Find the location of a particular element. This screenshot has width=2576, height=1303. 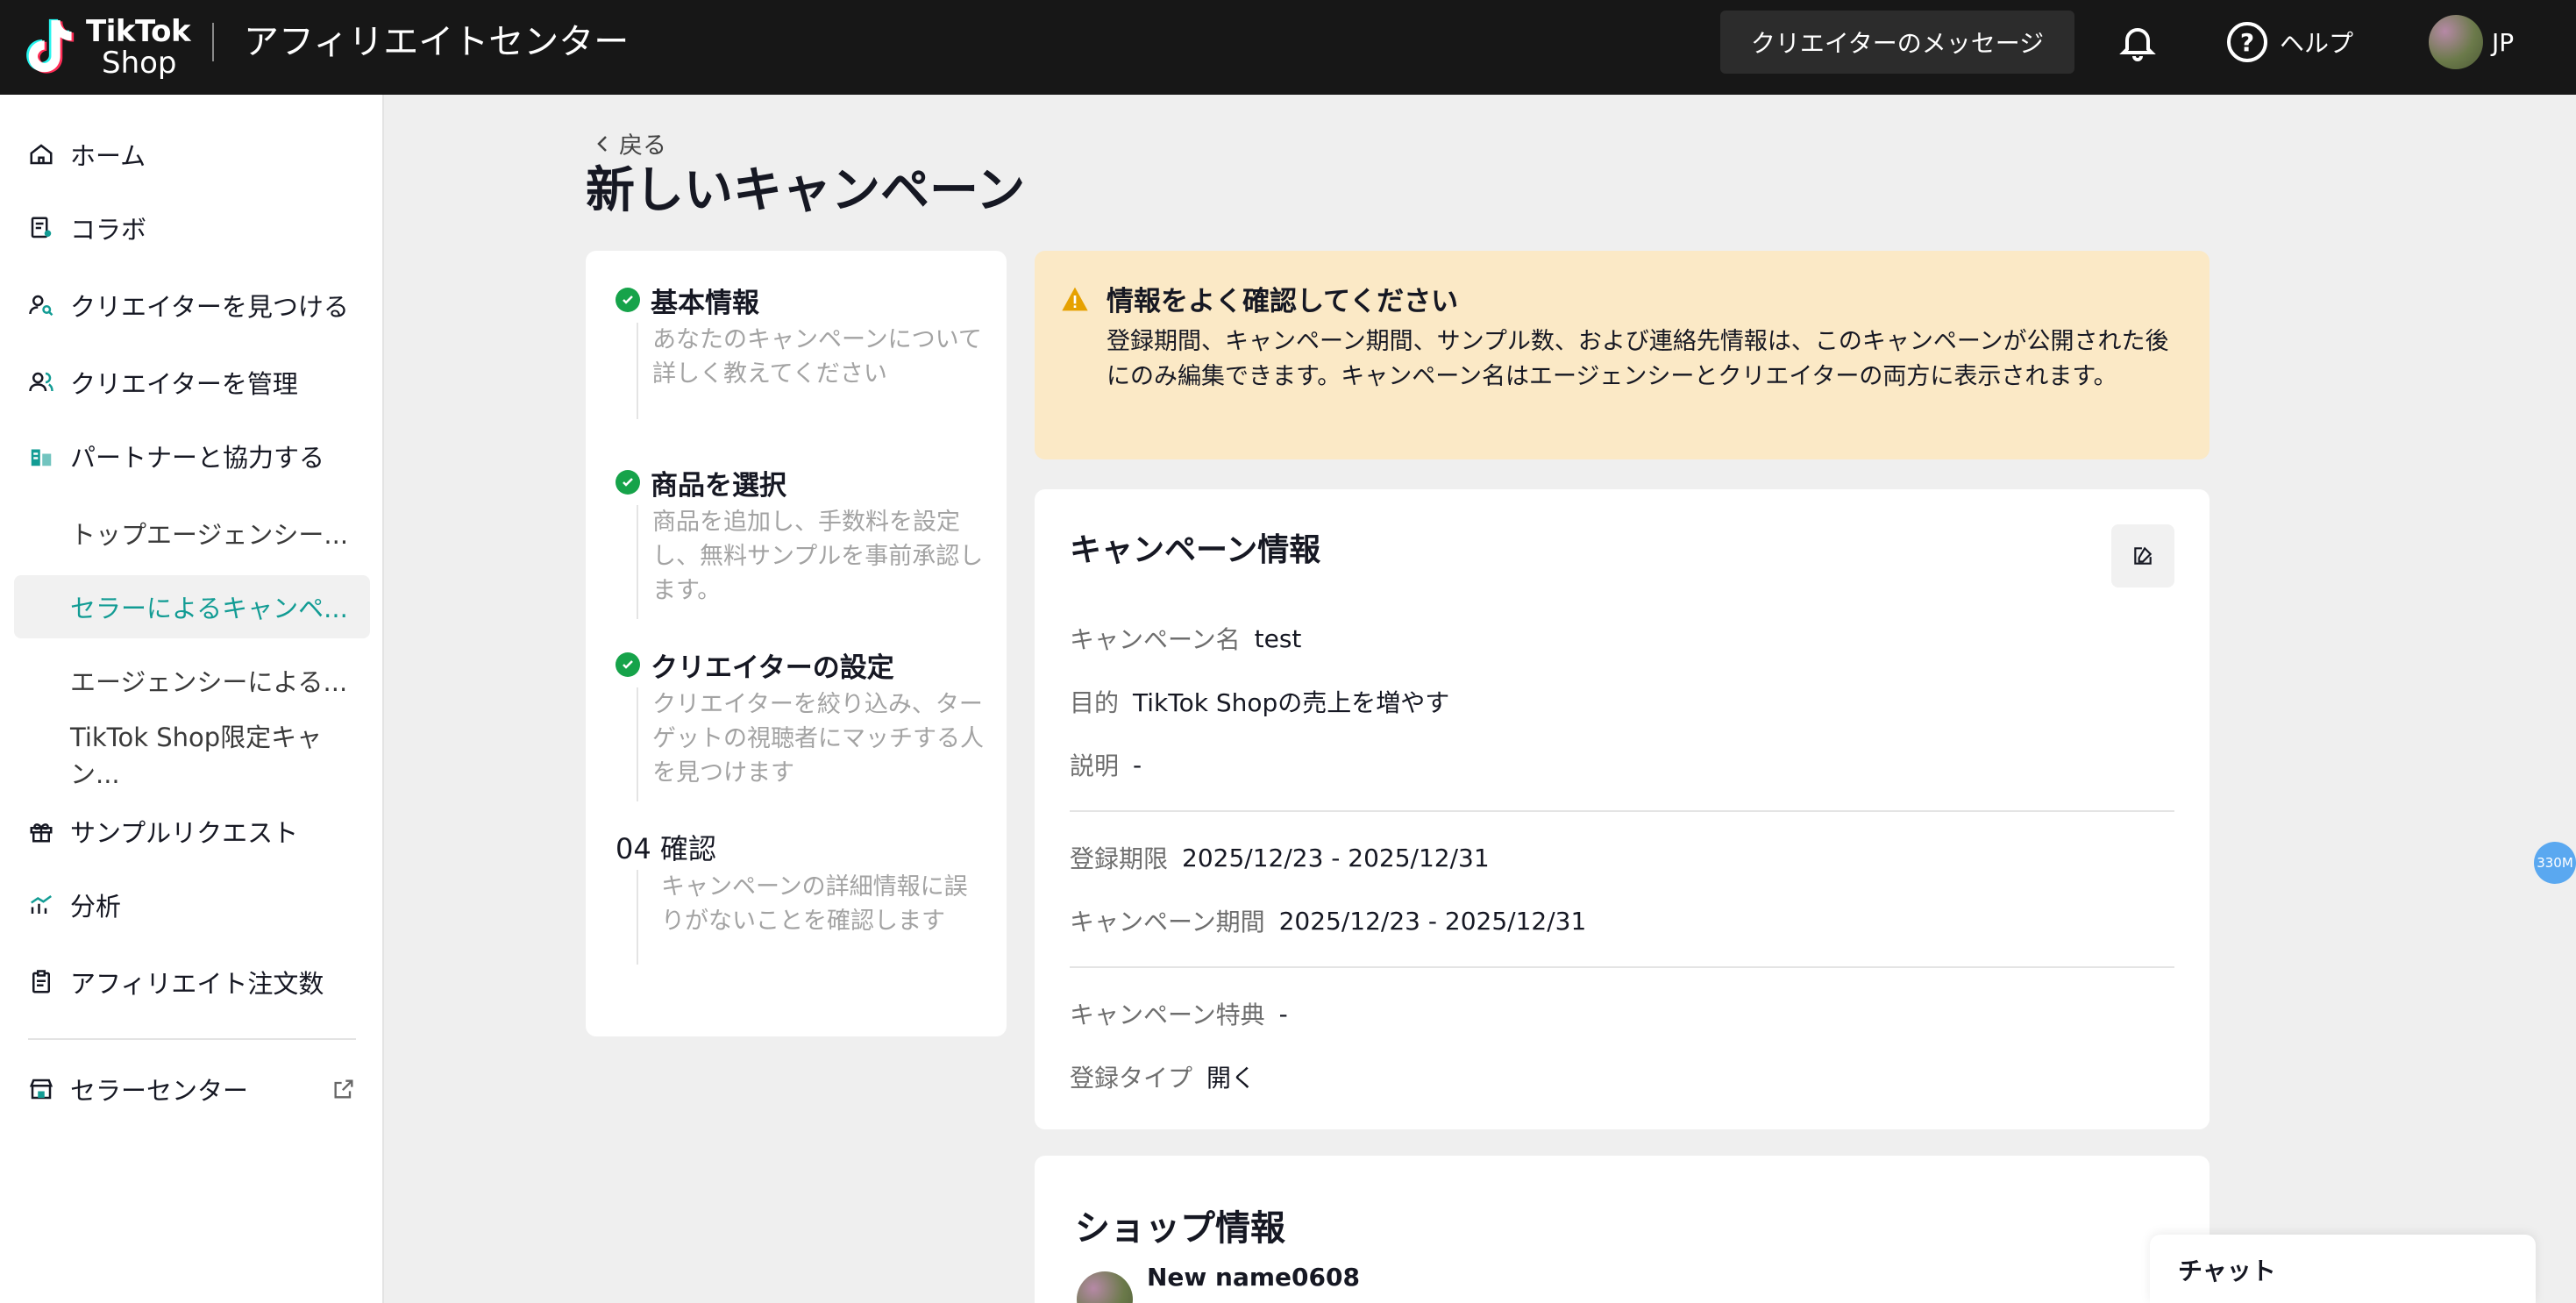

sidebar-divider is located at coordinates (192, 1039).